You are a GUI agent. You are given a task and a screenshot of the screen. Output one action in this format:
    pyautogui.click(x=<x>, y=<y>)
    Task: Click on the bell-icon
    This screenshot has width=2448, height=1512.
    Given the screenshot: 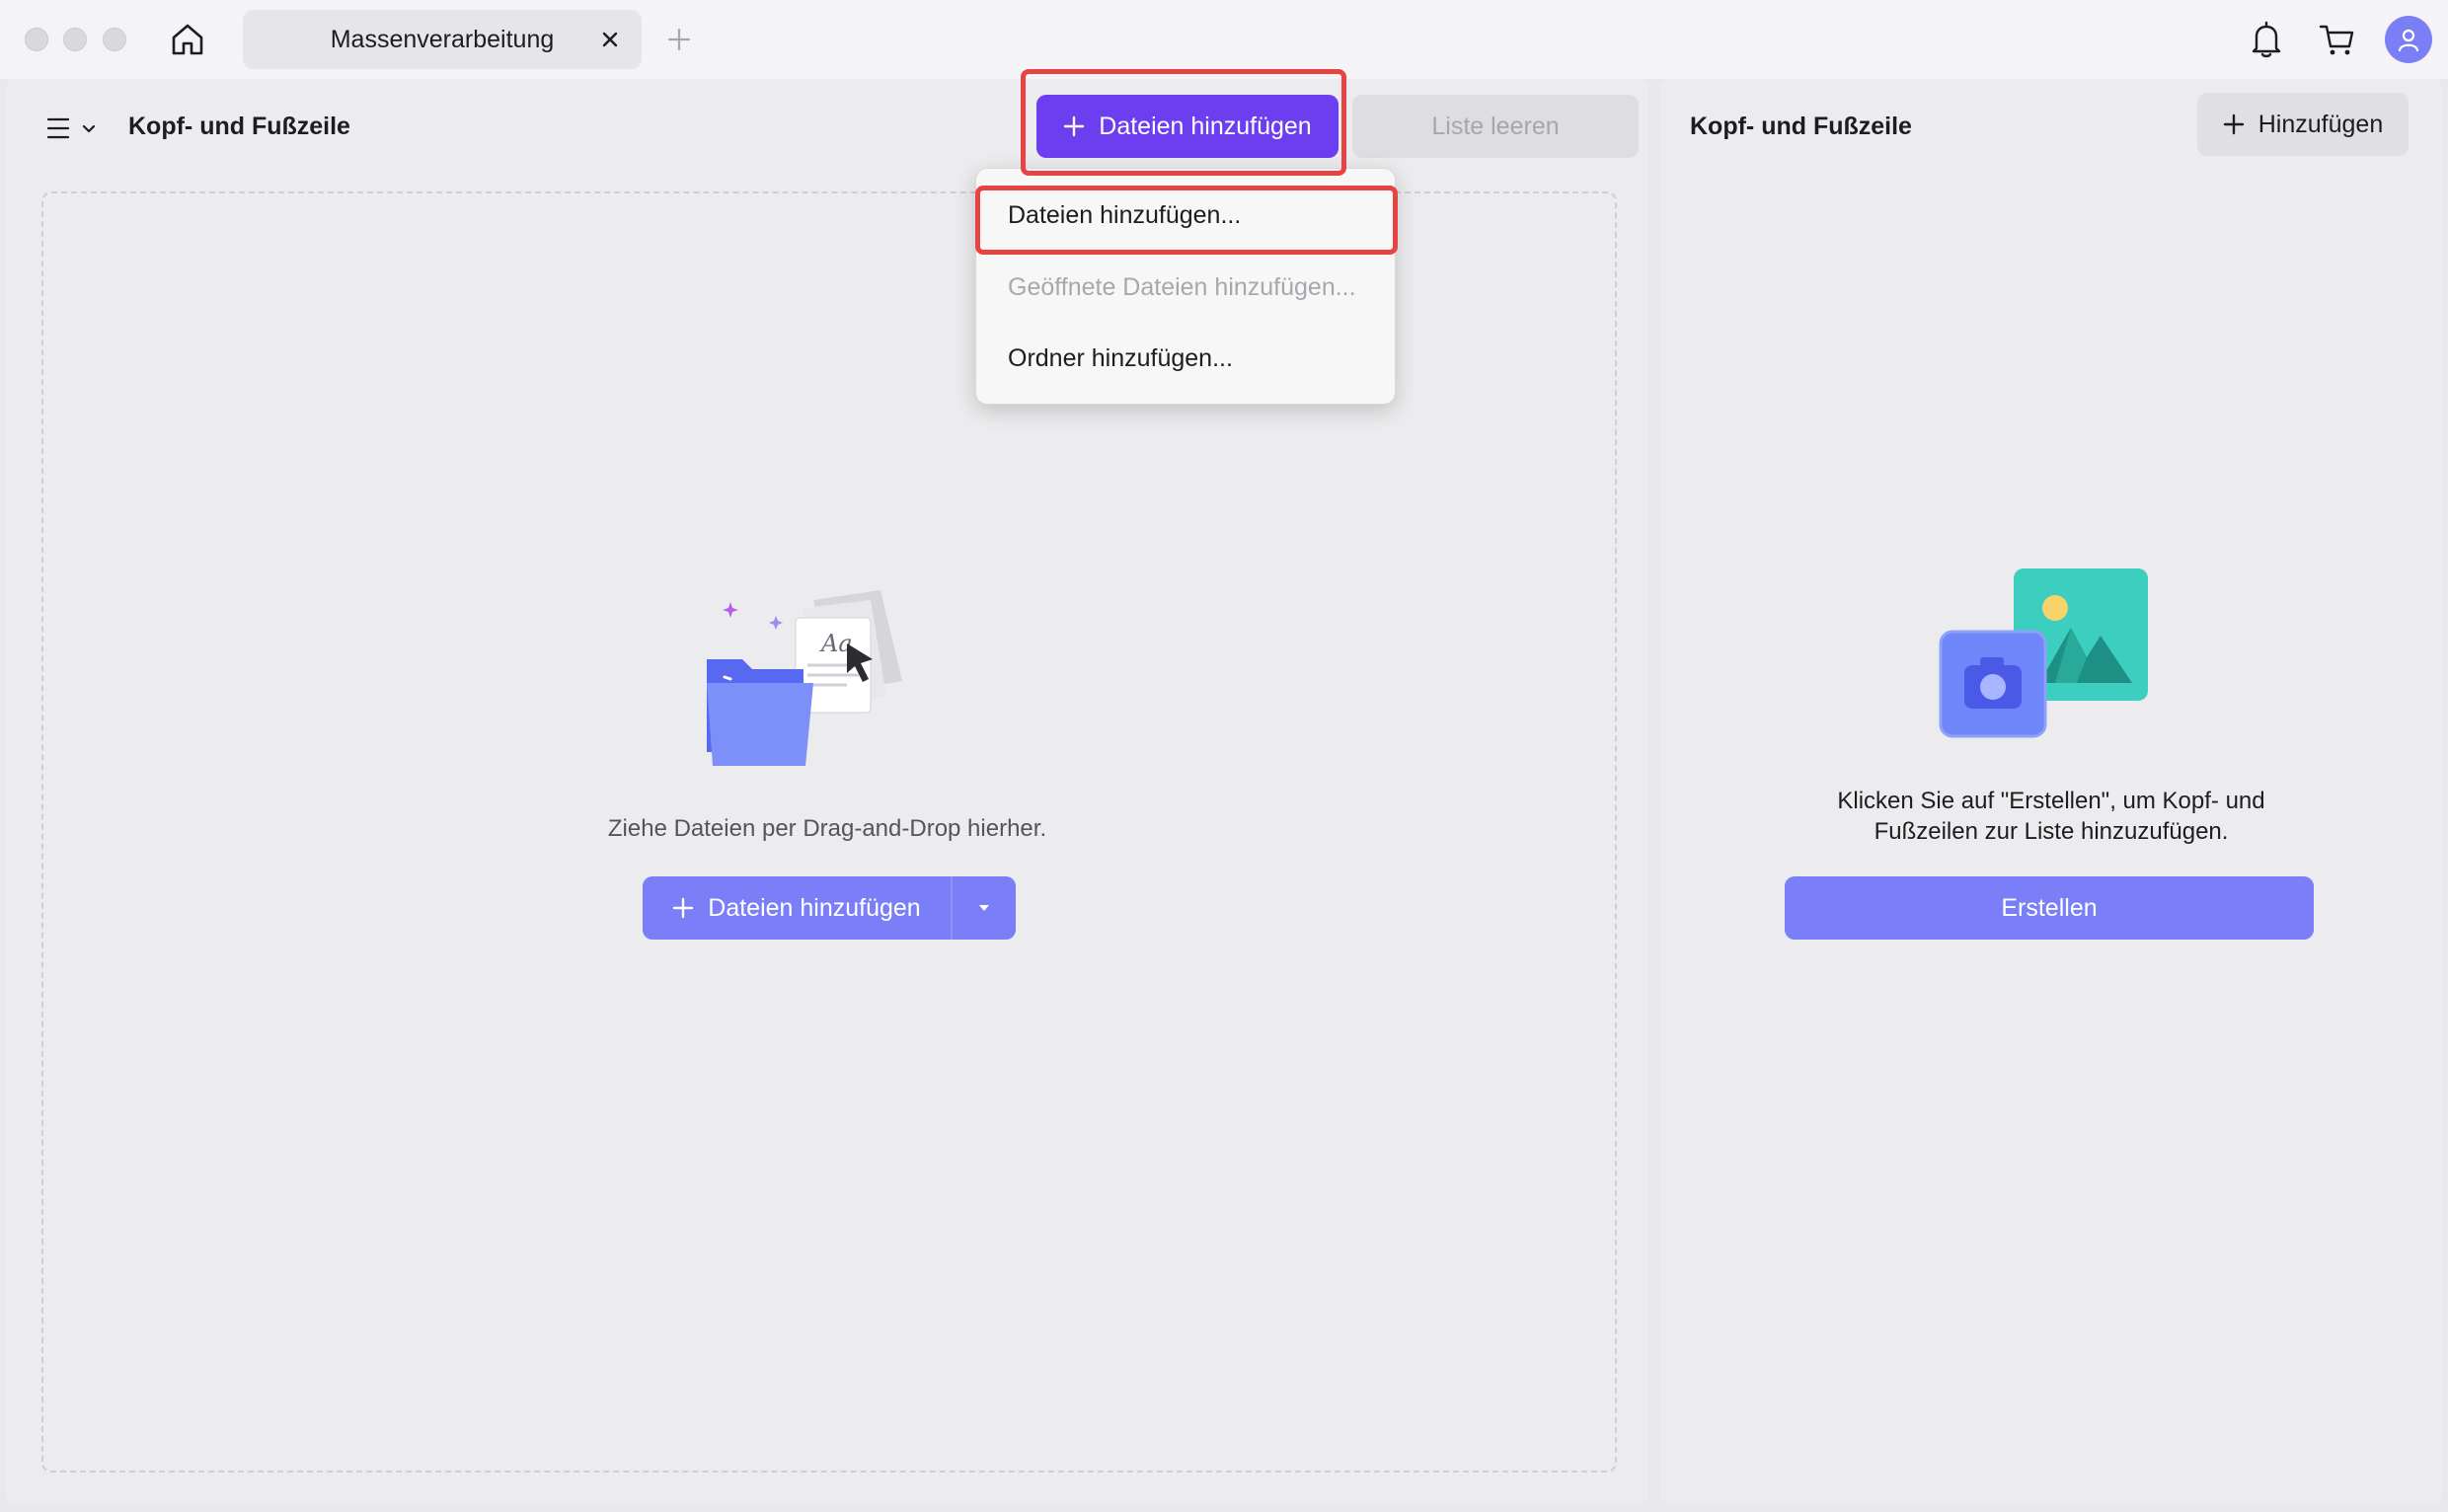 What is the action you would take?
    pyautogui.click(x=2266, y=39)
    